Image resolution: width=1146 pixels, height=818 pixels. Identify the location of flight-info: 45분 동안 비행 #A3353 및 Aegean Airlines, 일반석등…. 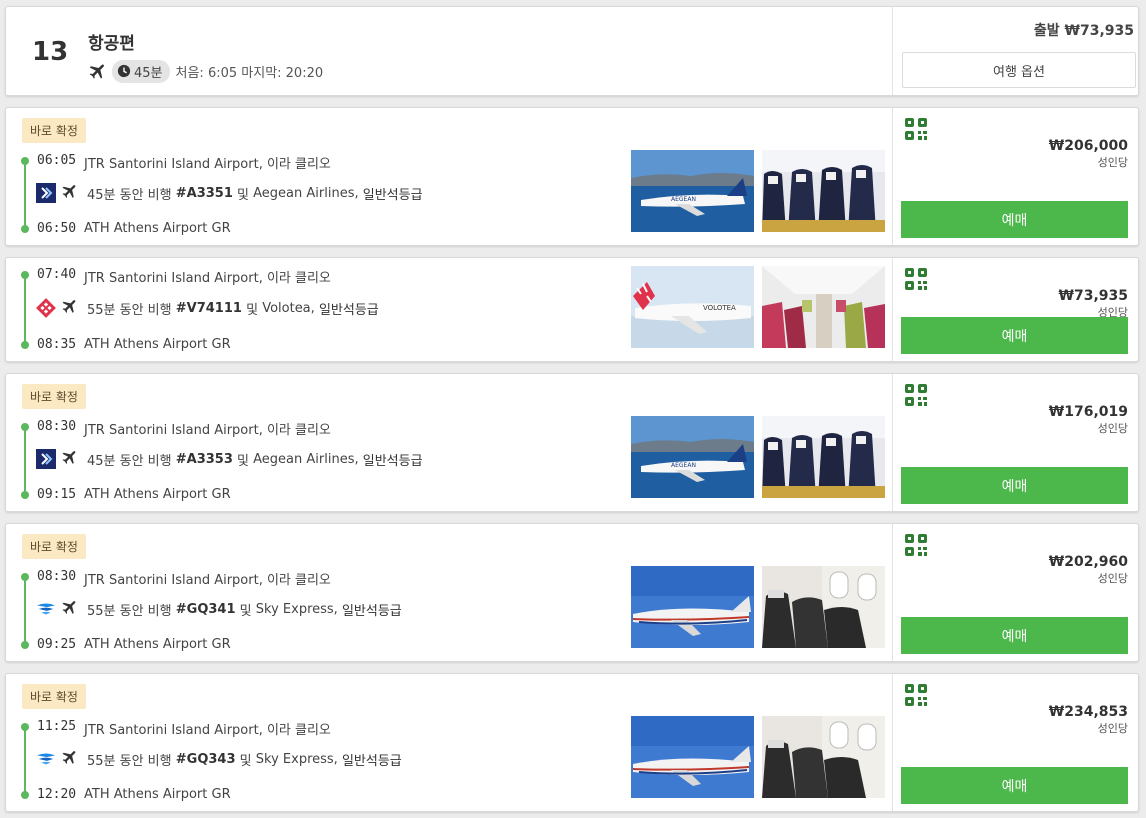
(229, 459).